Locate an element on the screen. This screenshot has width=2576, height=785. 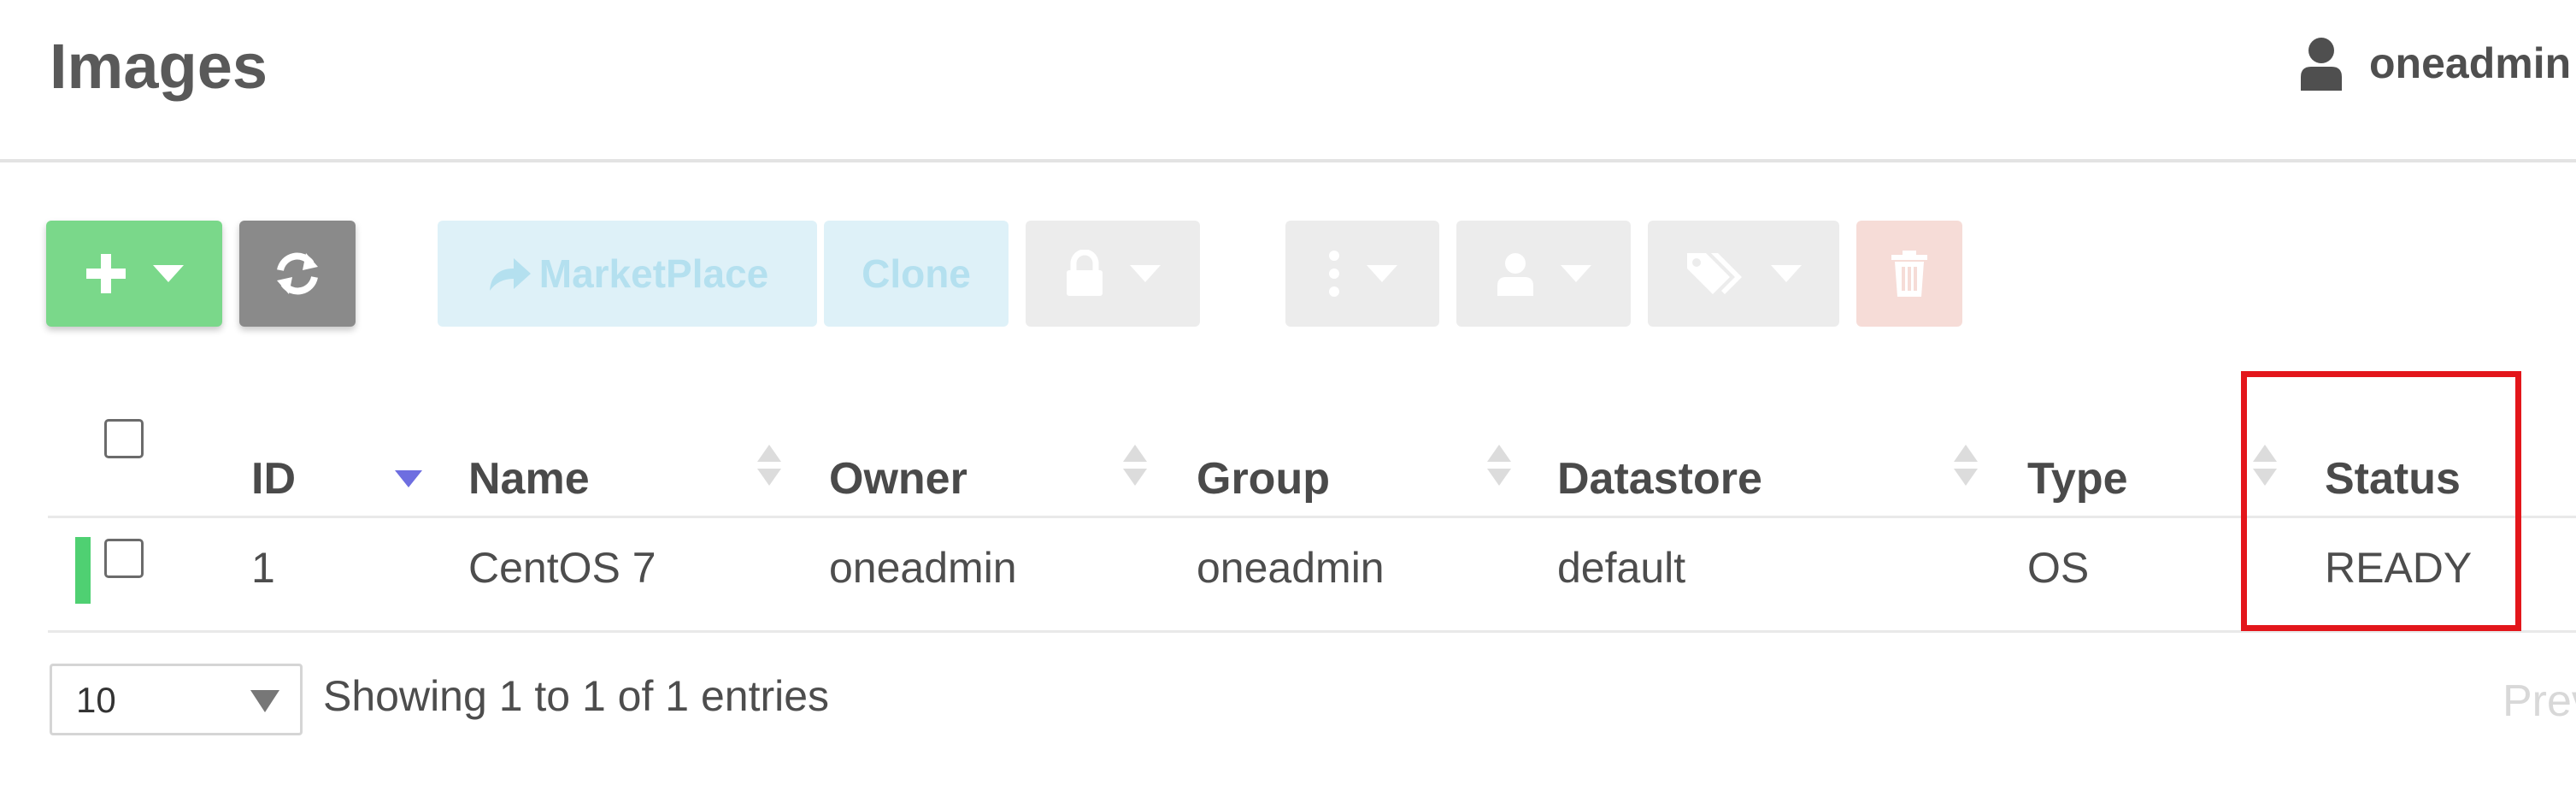
column-header-datastore: Datastore is located at coordinates (1659, 479).